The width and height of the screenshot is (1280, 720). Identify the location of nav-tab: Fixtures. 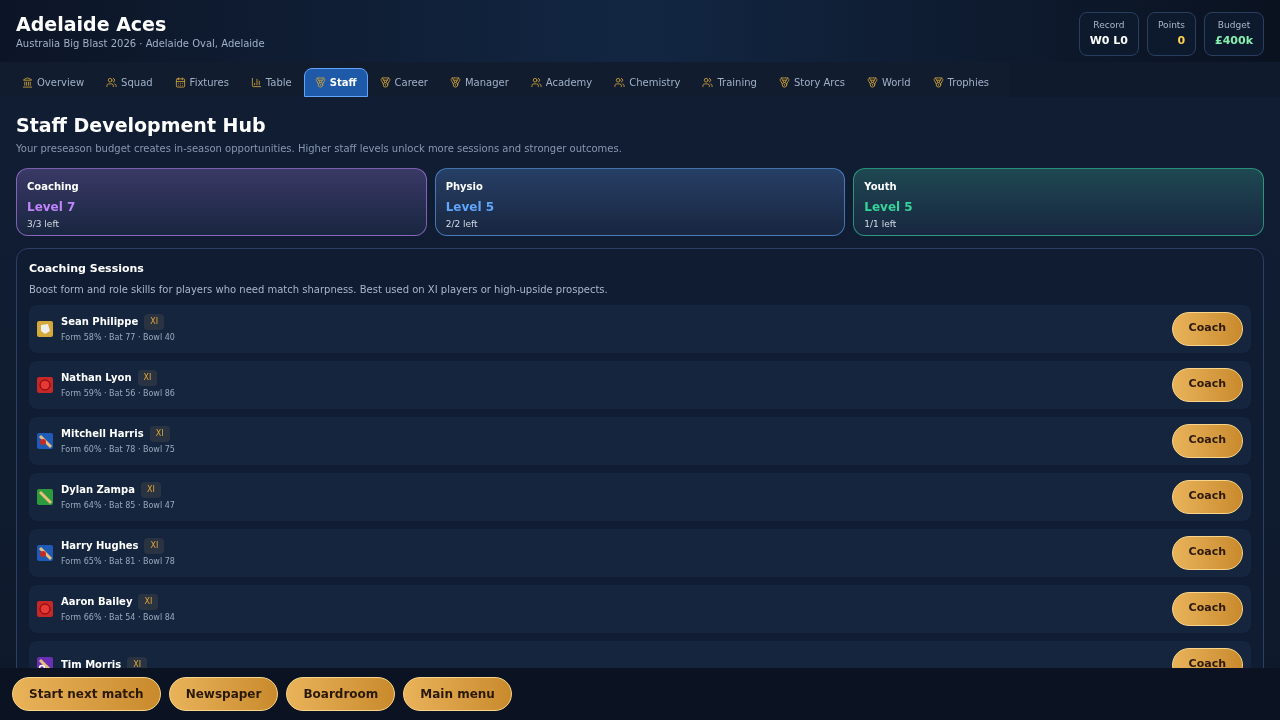
(201, 82).